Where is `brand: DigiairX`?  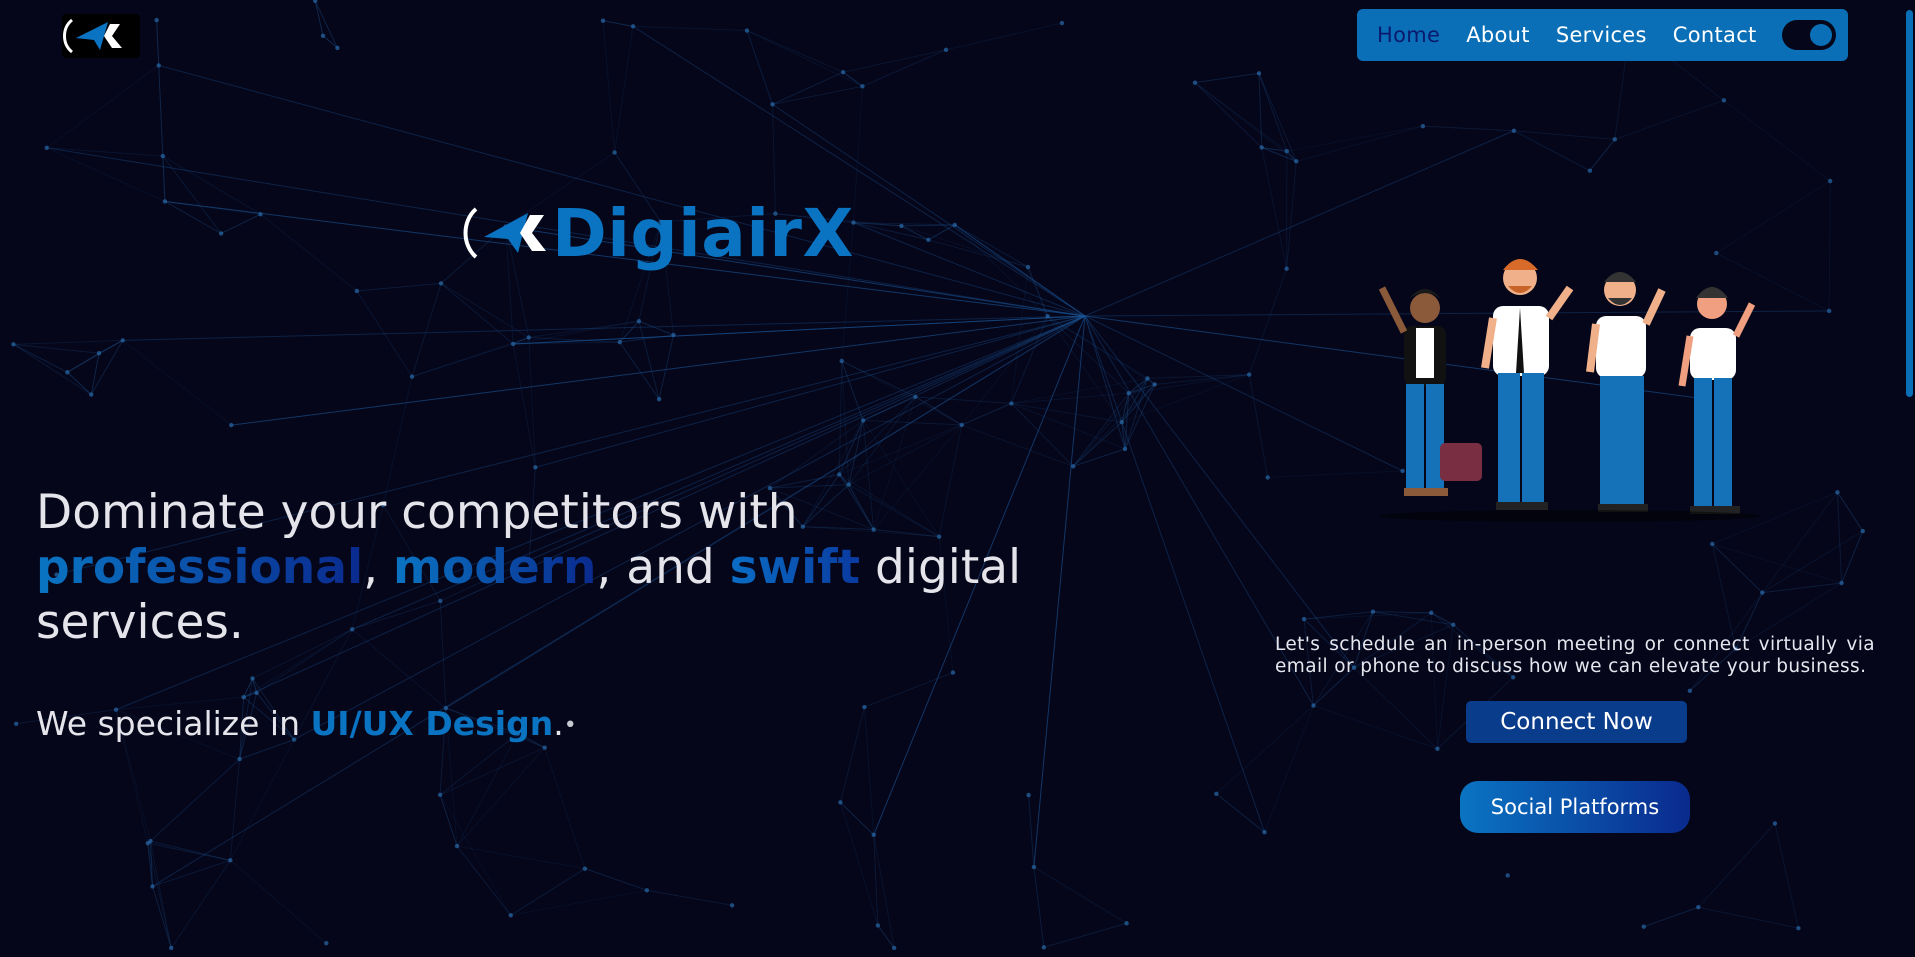 brand: DigiairX is located at coordinates (658, 233).